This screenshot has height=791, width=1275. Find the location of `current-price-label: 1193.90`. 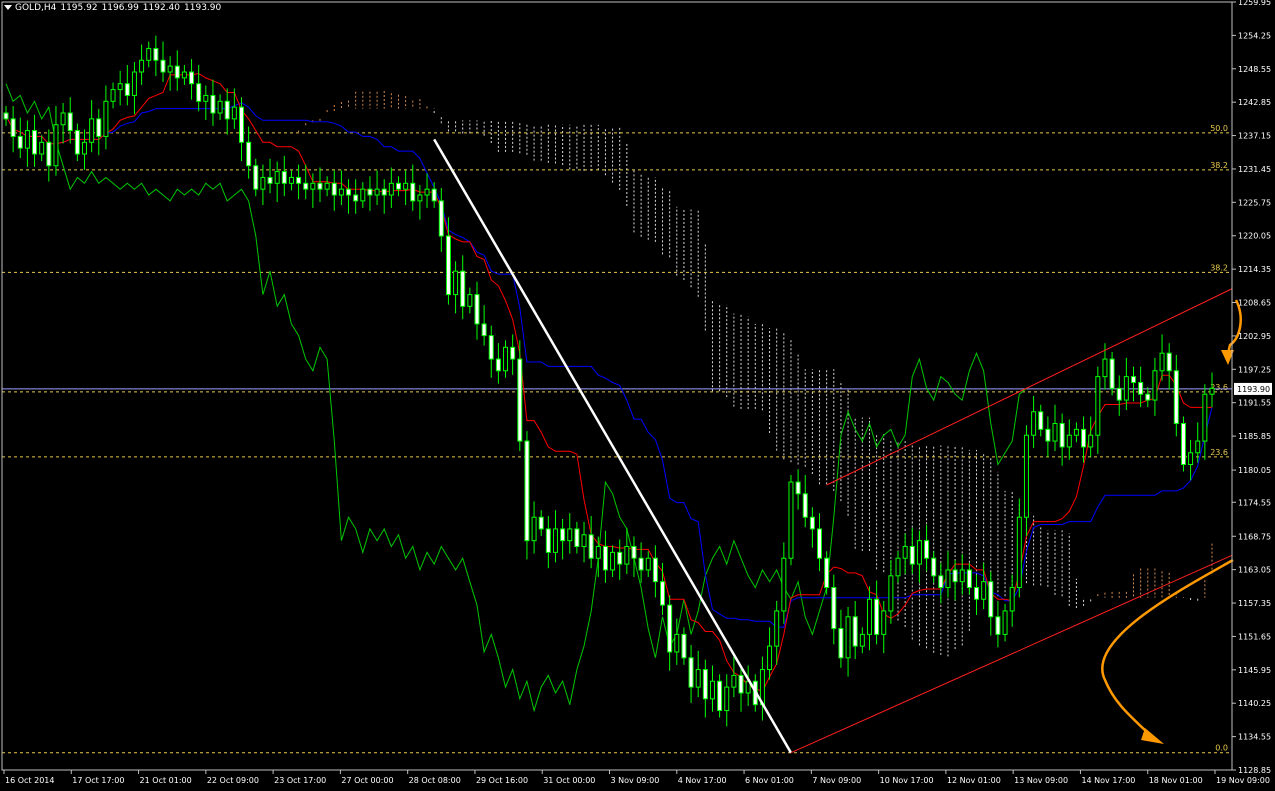

current-price-label: 1193.90 is located at coordinates (1253, 389).